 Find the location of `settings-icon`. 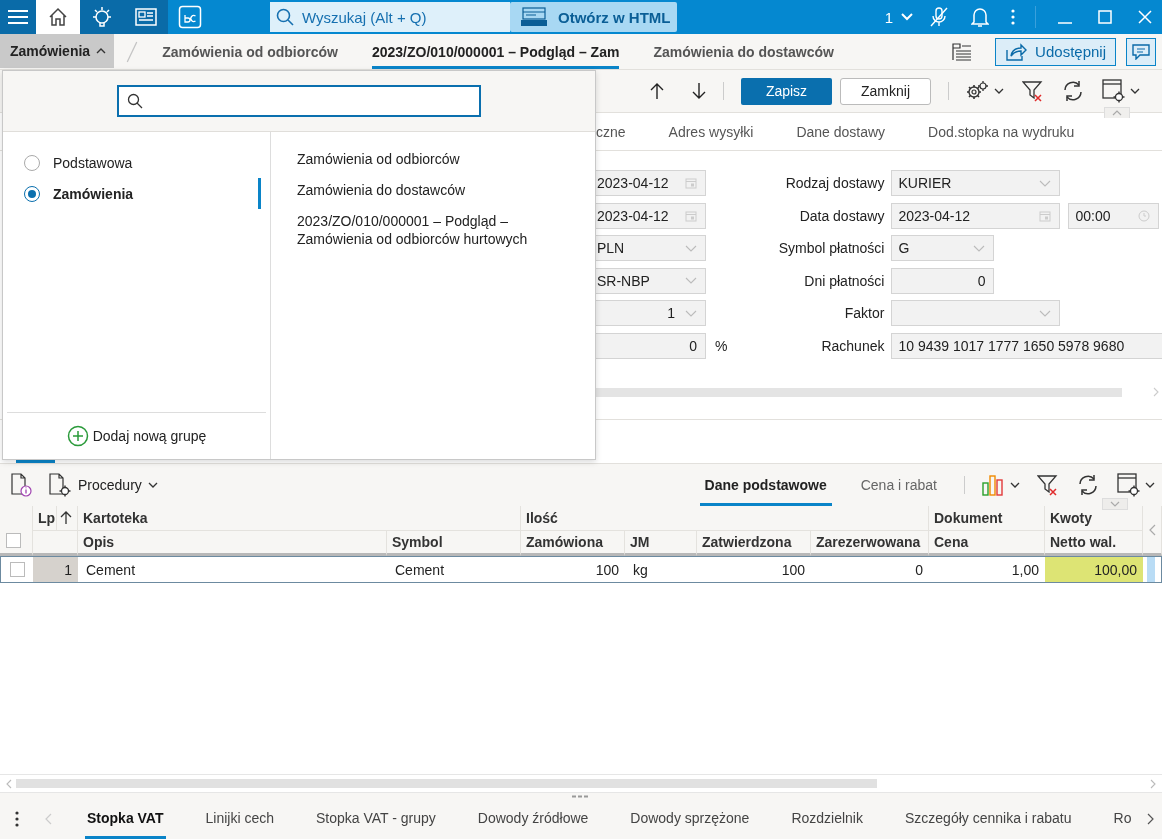

settings-icon is located at coordinates (977, 91).